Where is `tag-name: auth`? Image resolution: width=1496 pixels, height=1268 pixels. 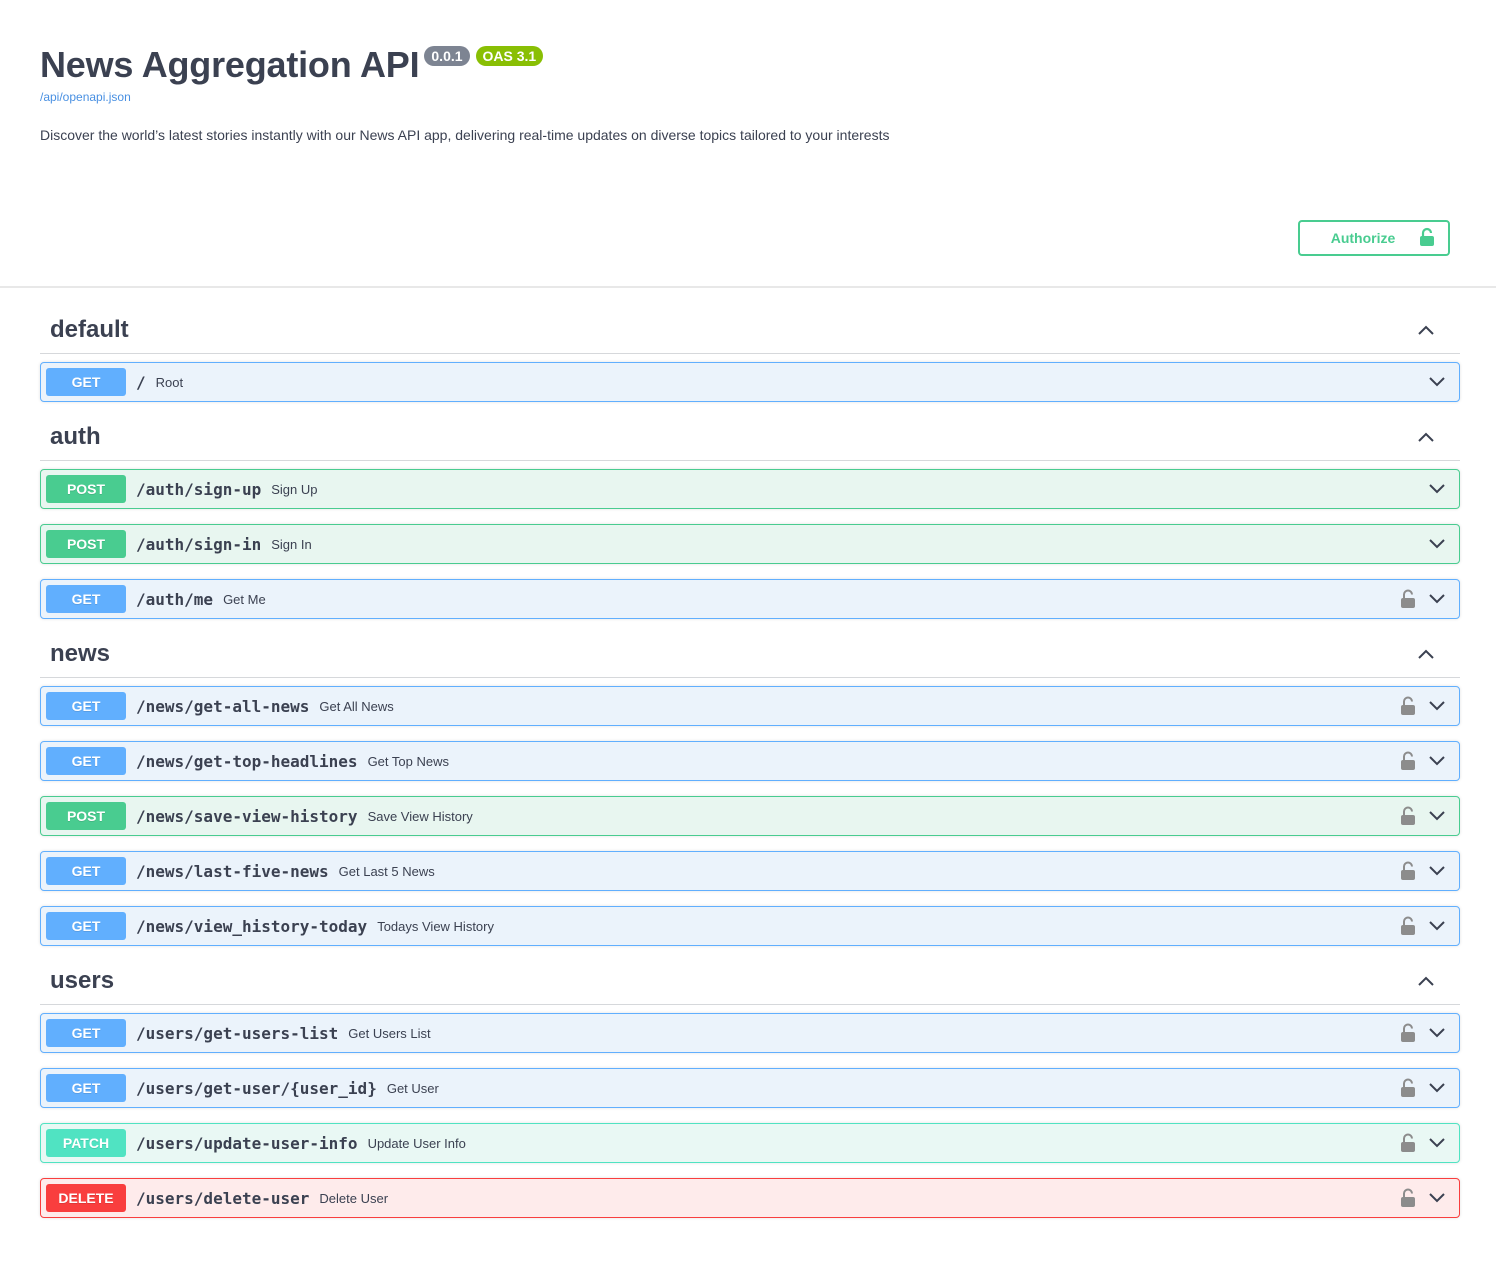
tag-name: auth is located at coordinates (75, 436).